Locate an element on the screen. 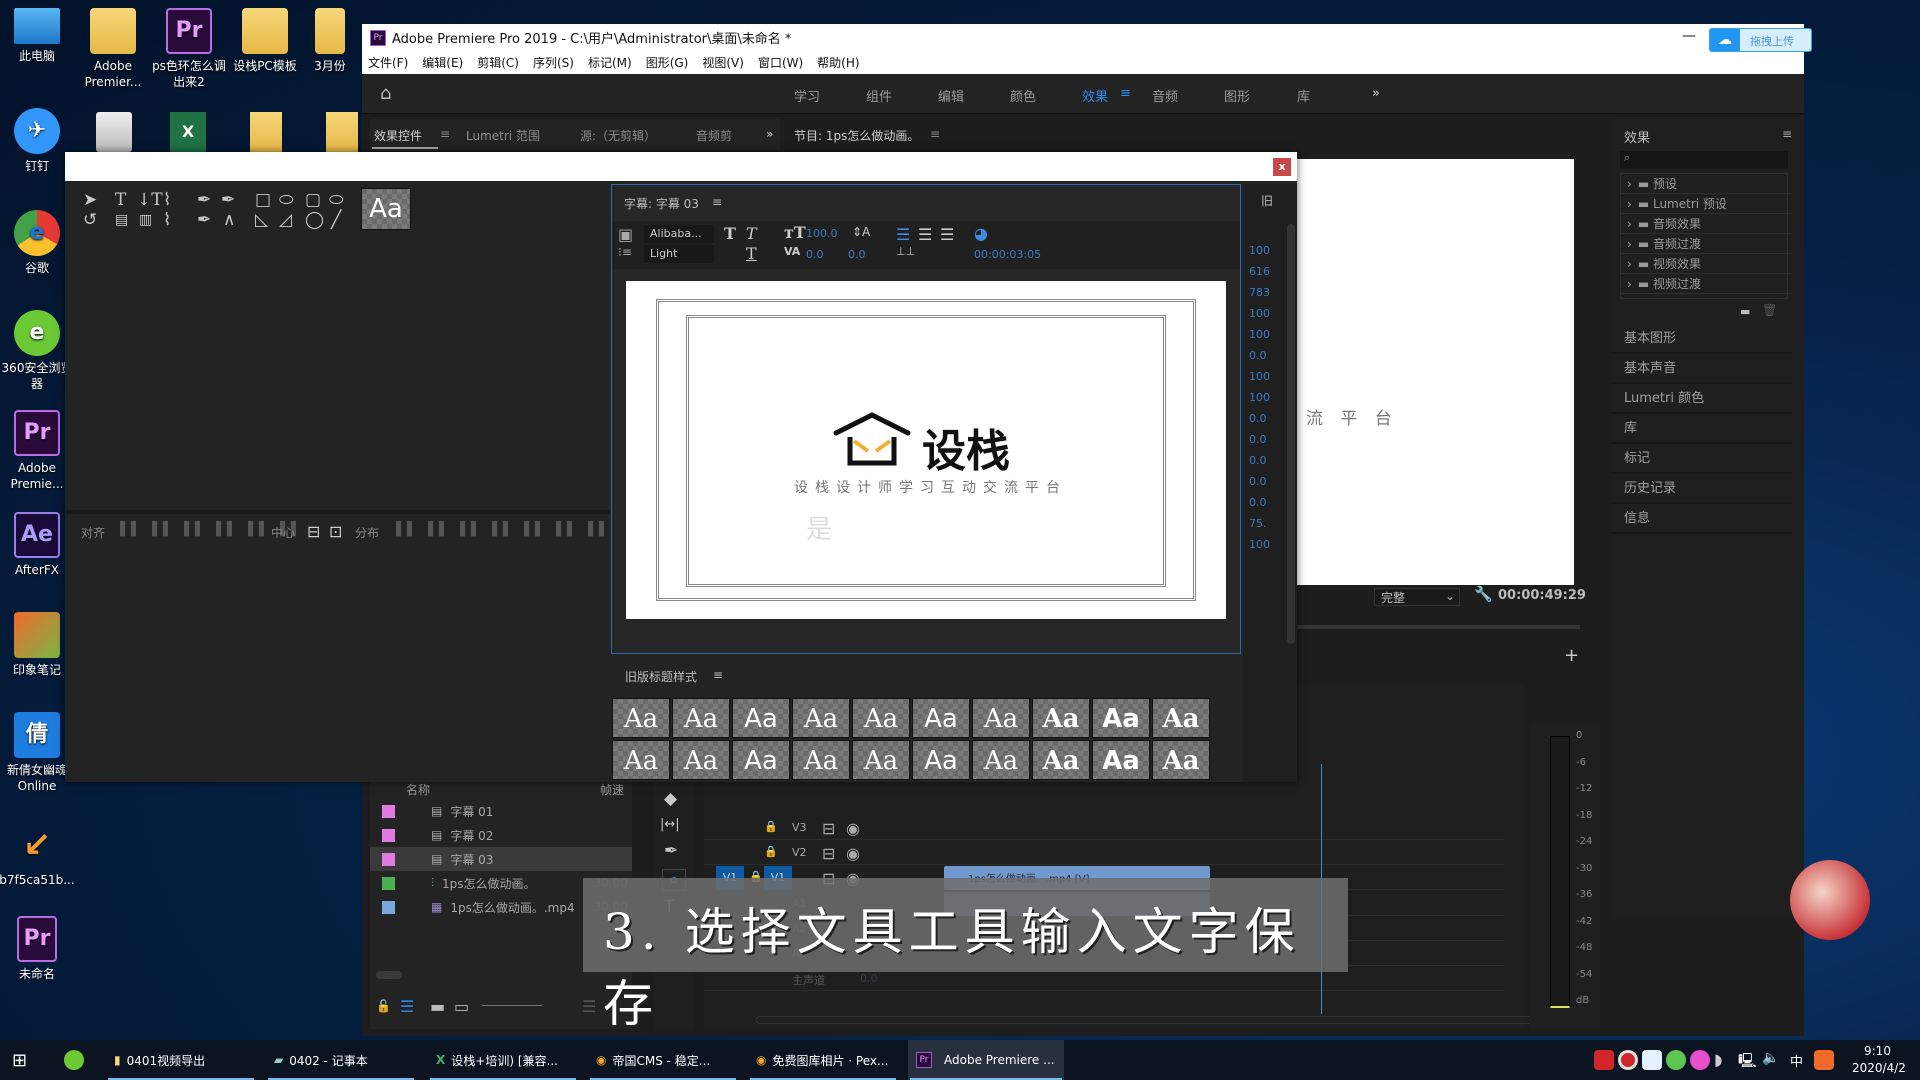  volume-icon: 🔈 is located at coordinates (1772, 1060).